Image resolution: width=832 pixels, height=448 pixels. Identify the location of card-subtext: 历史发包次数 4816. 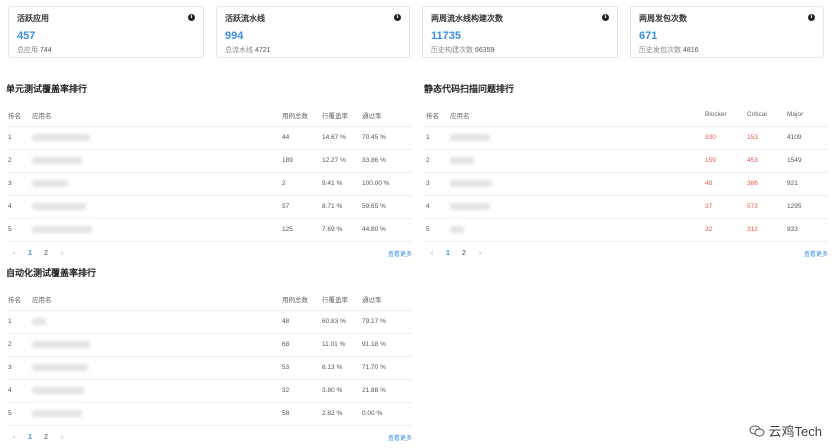
(669, 50).